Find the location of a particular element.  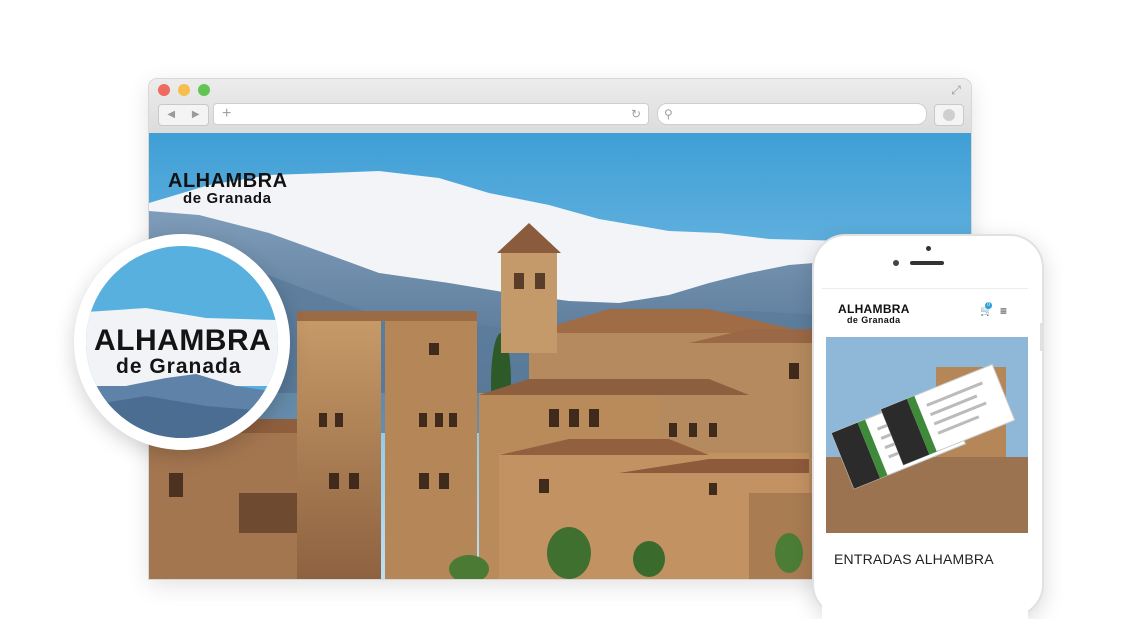

logo-zoom-callout: ALHAMBRA de Granada is located at coordinates (182, 342).